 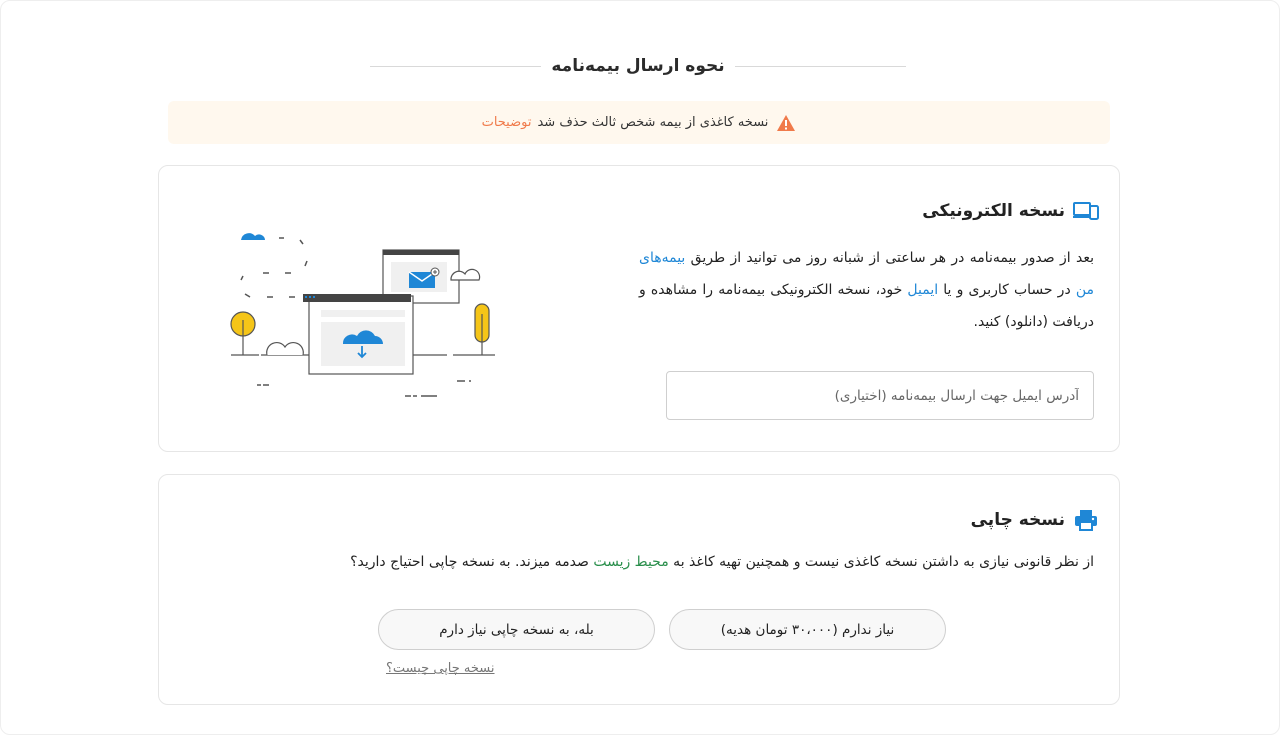 What do you see at coordinates (786, 123) in the screenshot?
I see `warning-triangle-icon` at bounding box center [786, 123].